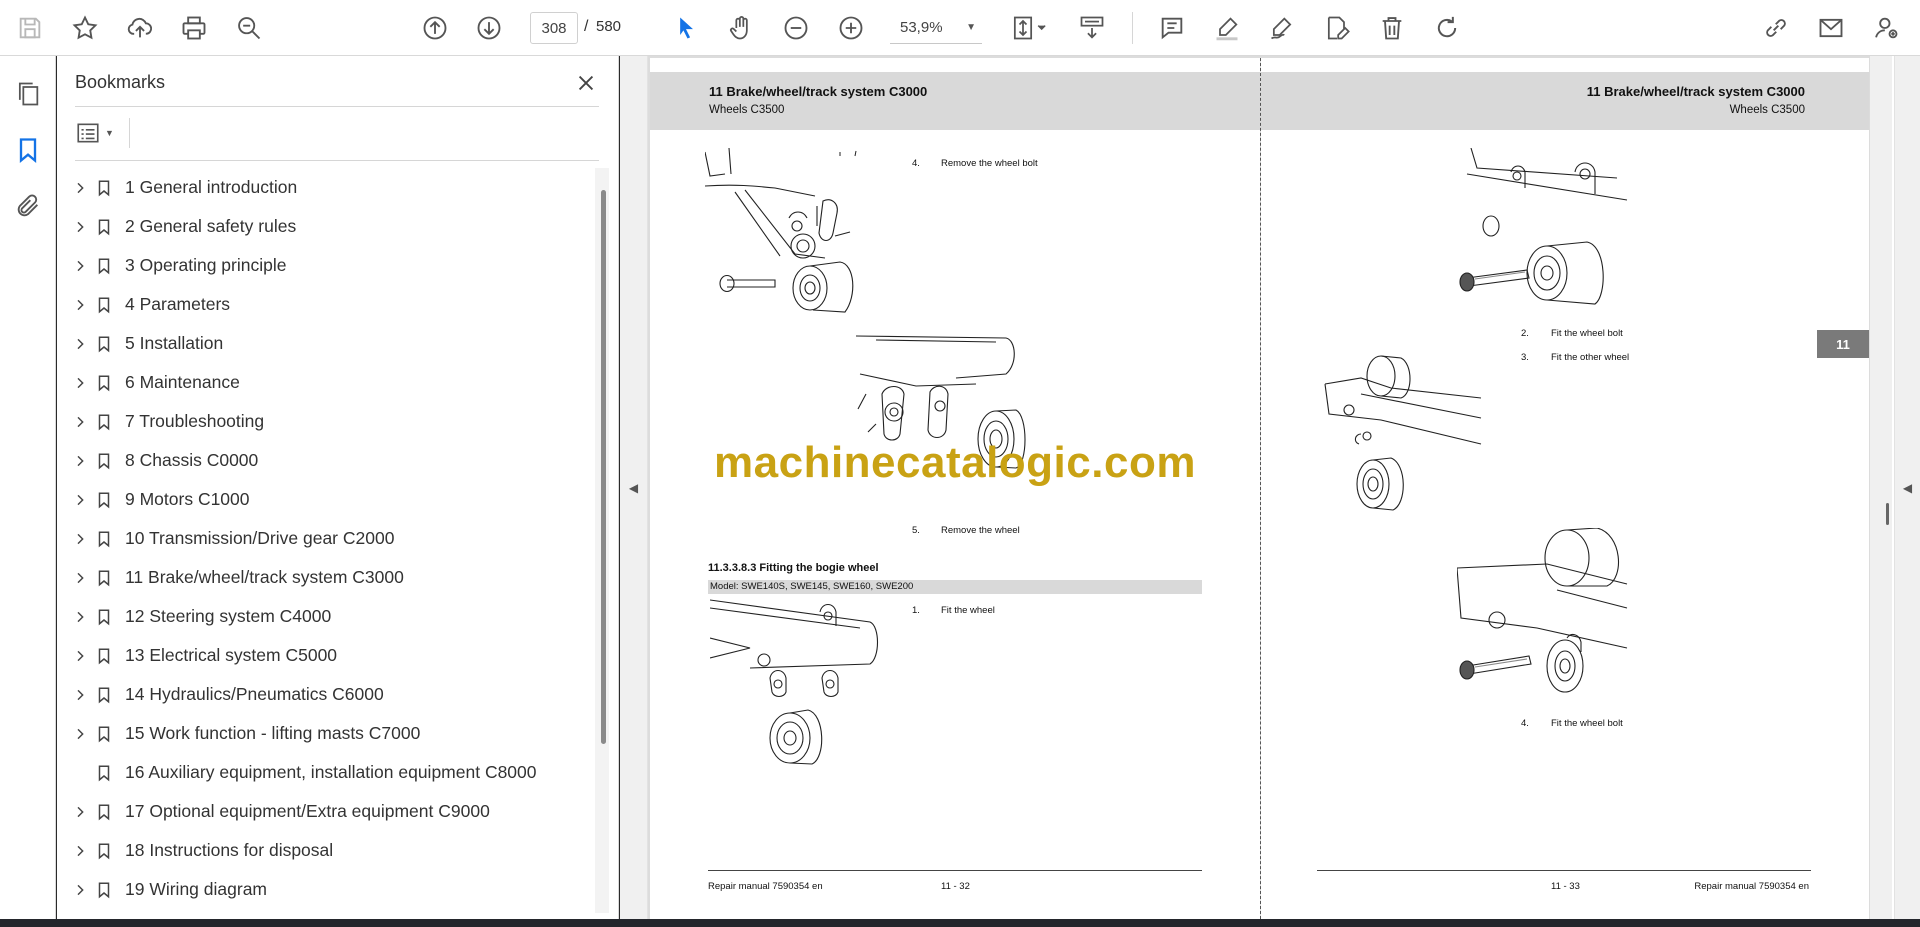 The height and width of the screenshot is (927, 1920). Describe the element at coordinates (1282, 28) in the screenshot. I see `sign-icon` at that location.